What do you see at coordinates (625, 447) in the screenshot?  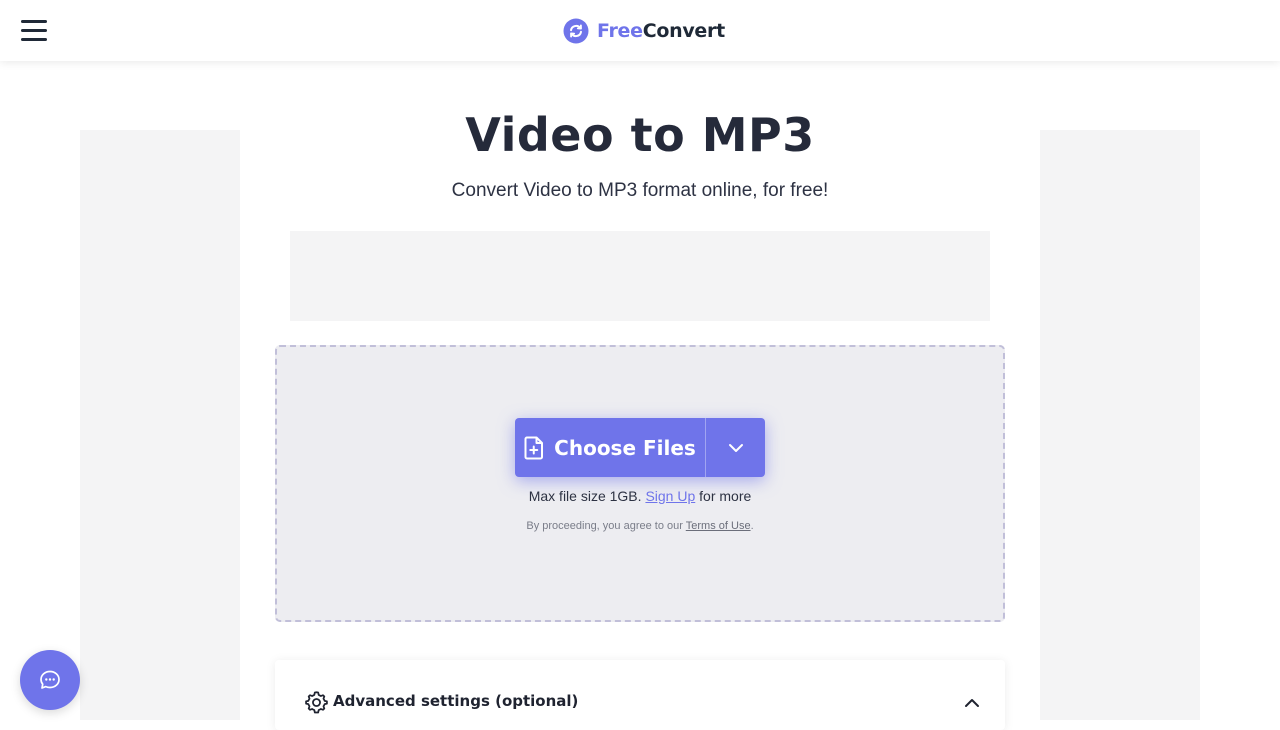 I see `choose-files-label: Choose Files` at bounding box center [625, 447].